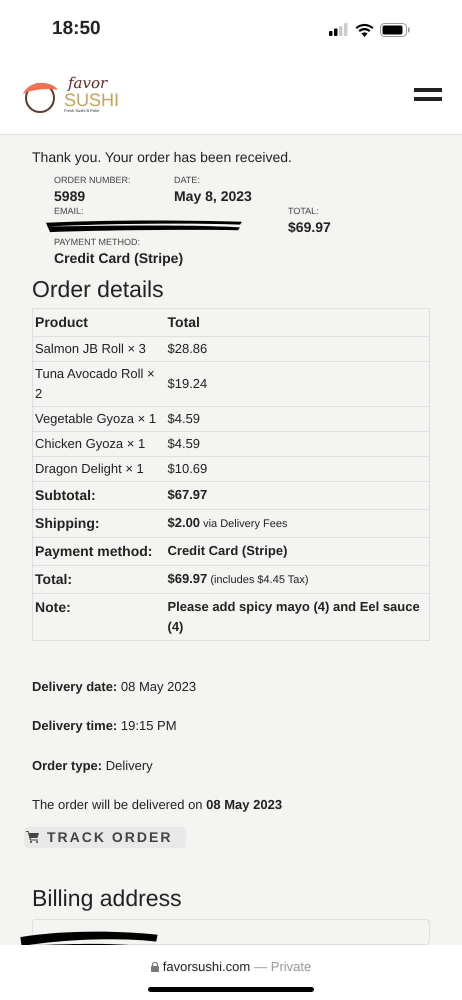  Describe the element at coordinates (154, 967) in the screenshot. I see `lock-icon` at that location.